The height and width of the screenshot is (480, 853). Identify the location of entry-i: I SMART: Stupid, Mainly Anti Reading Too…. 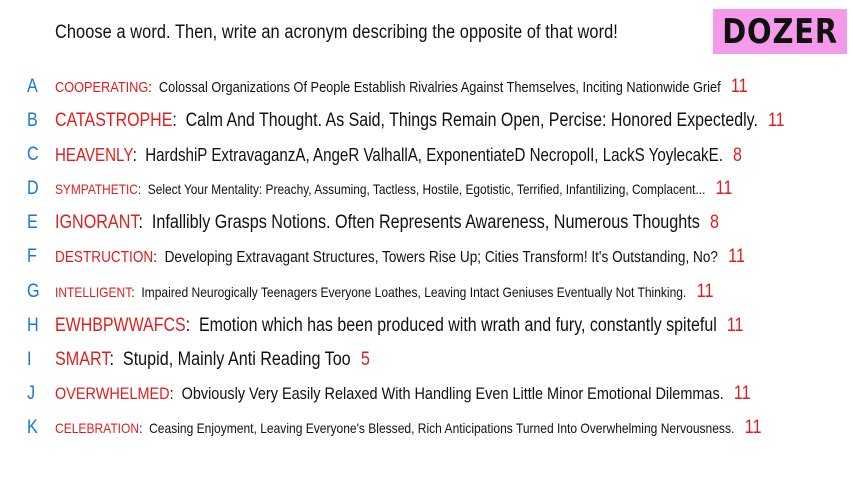
(426, 360).